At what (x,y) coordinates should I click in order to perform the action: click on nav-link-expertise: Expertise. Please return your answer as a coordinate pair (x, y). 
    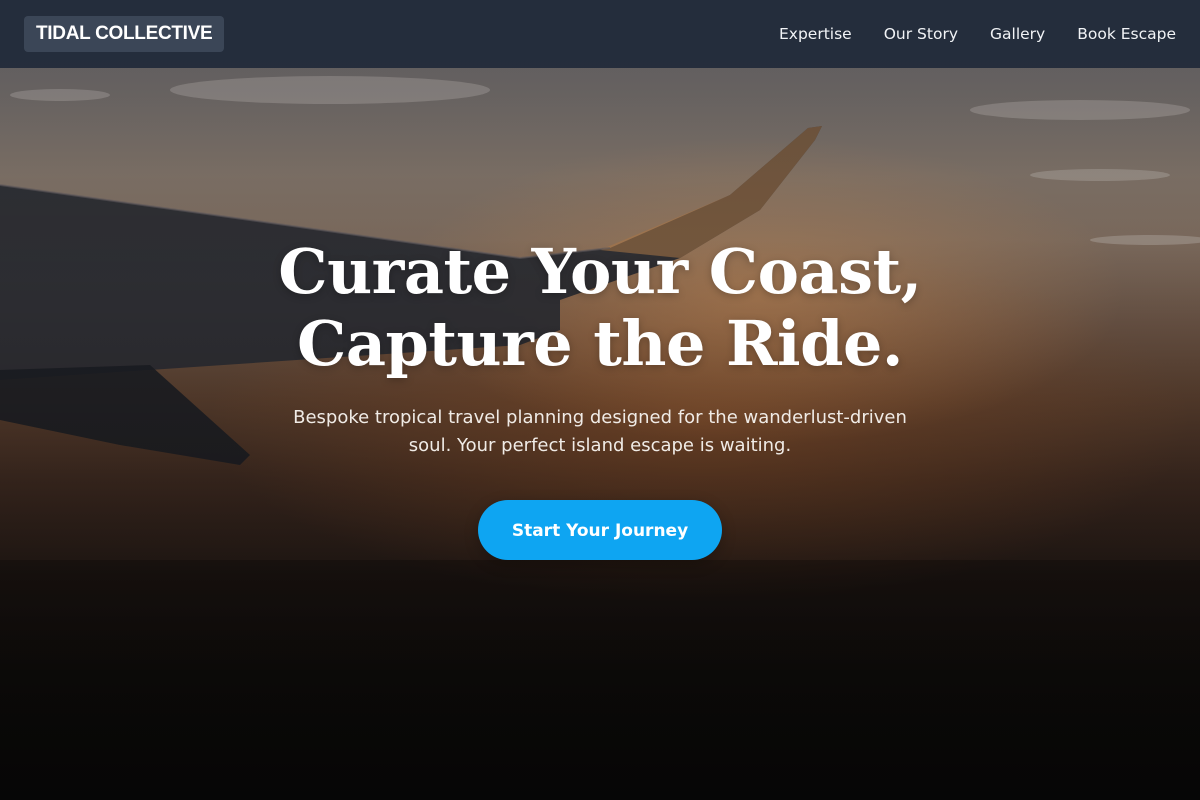
    Looking at the image, I should click on (815, 34).